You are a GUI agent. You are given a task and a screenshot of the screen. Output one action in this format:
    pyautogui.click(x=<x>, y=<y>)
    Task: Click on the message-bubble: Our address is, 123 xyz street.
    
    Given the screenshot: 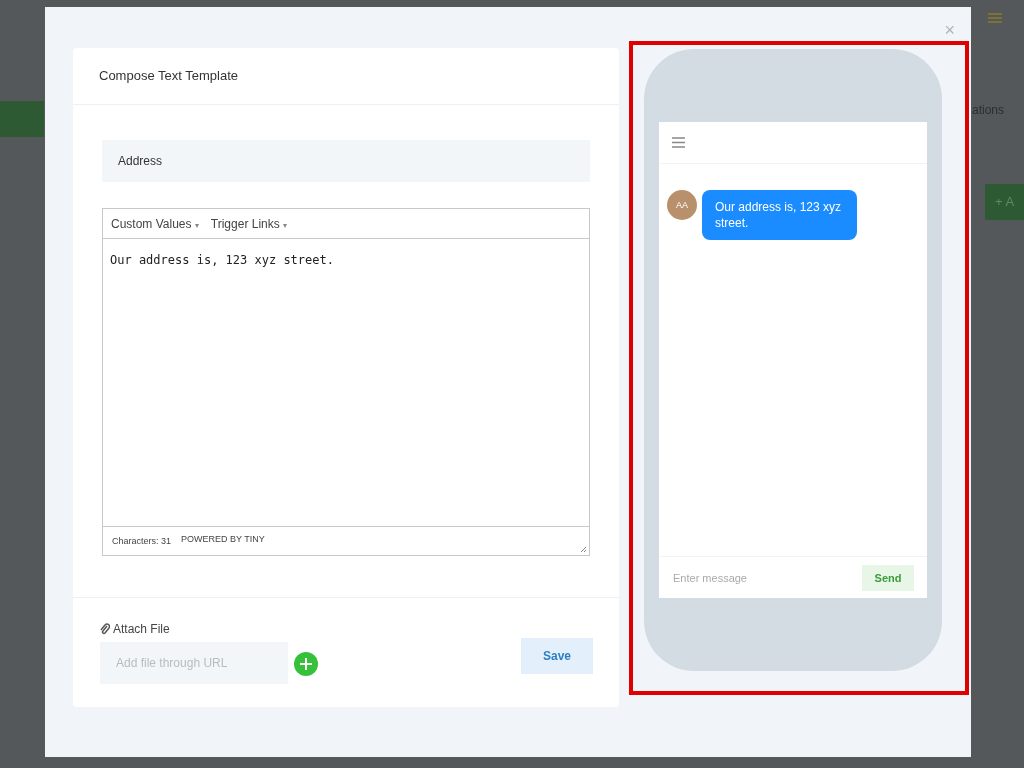 What is the action you would take?
    pyautogui.click(x=779, y=215)
    